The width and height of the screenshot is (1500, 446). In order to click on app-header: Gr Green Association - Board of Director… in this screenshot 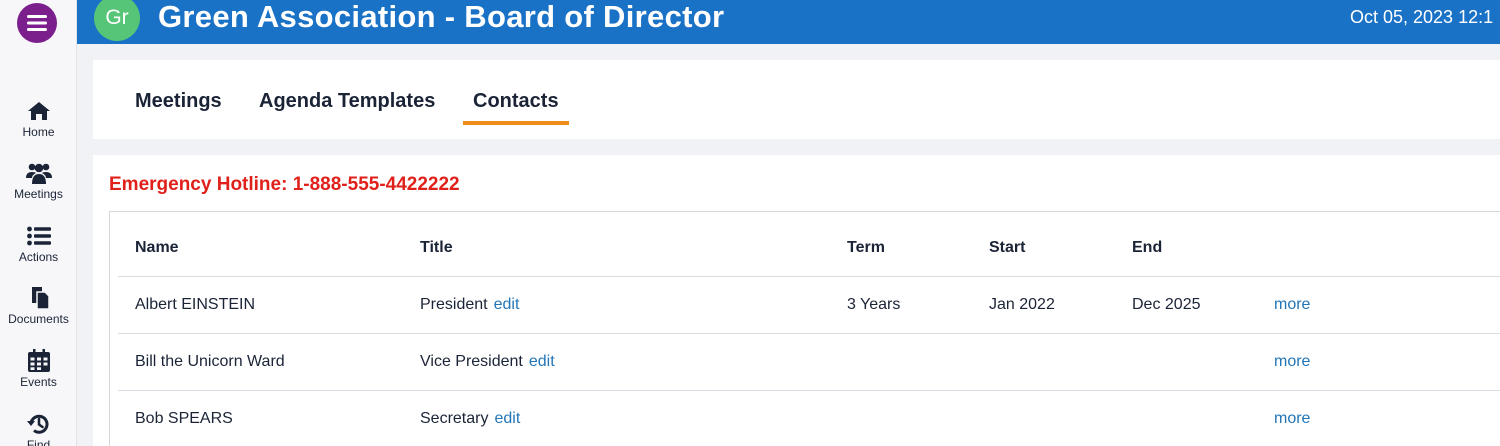, I will do `click(788, 22)`.